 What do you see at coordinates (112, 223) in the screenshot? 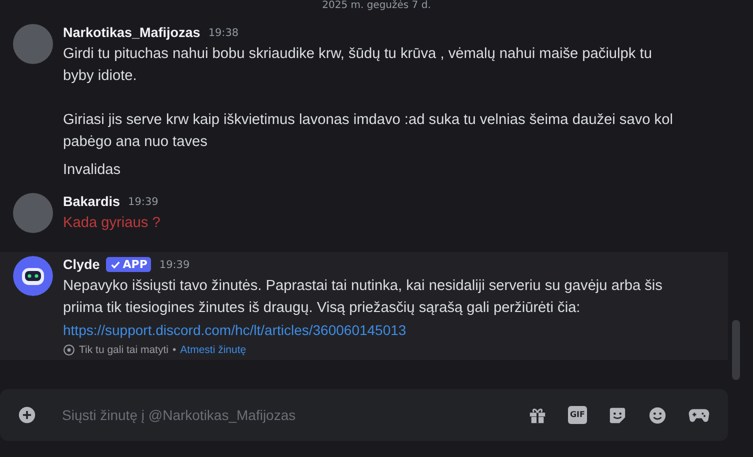
I see `message-text: Kada gyriaus ?` at bounding box center [112, 223].